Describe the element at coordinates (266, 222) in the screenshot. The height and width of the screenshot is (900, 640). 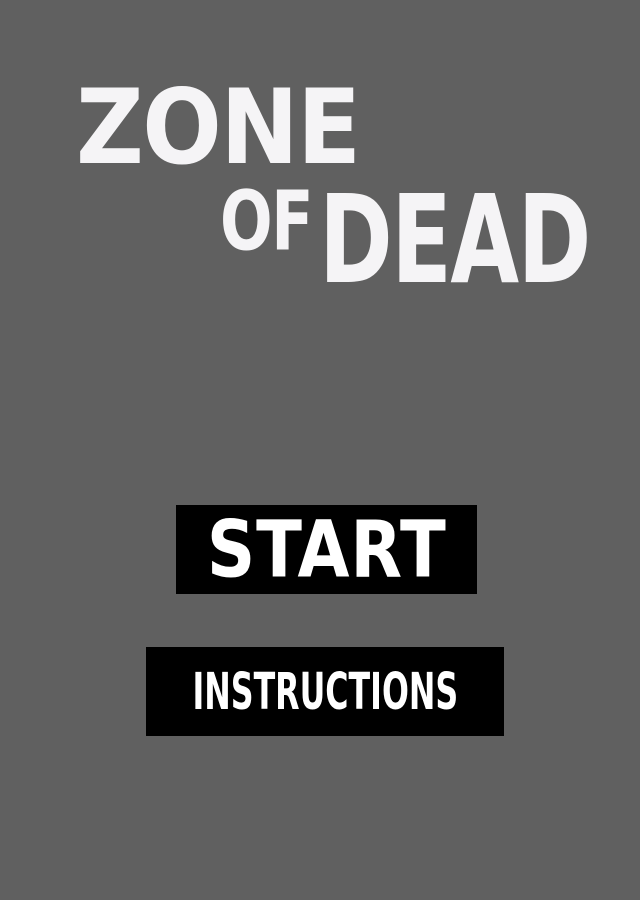
I see `game-title-of: OF` at that location.